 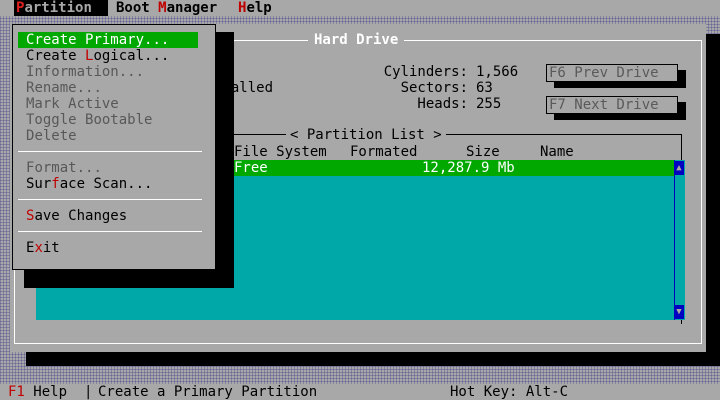 What do you see at coordinates (51, 248) in the screenshot?
I see `menu-item-label: it` at bounding box center [51, 248].